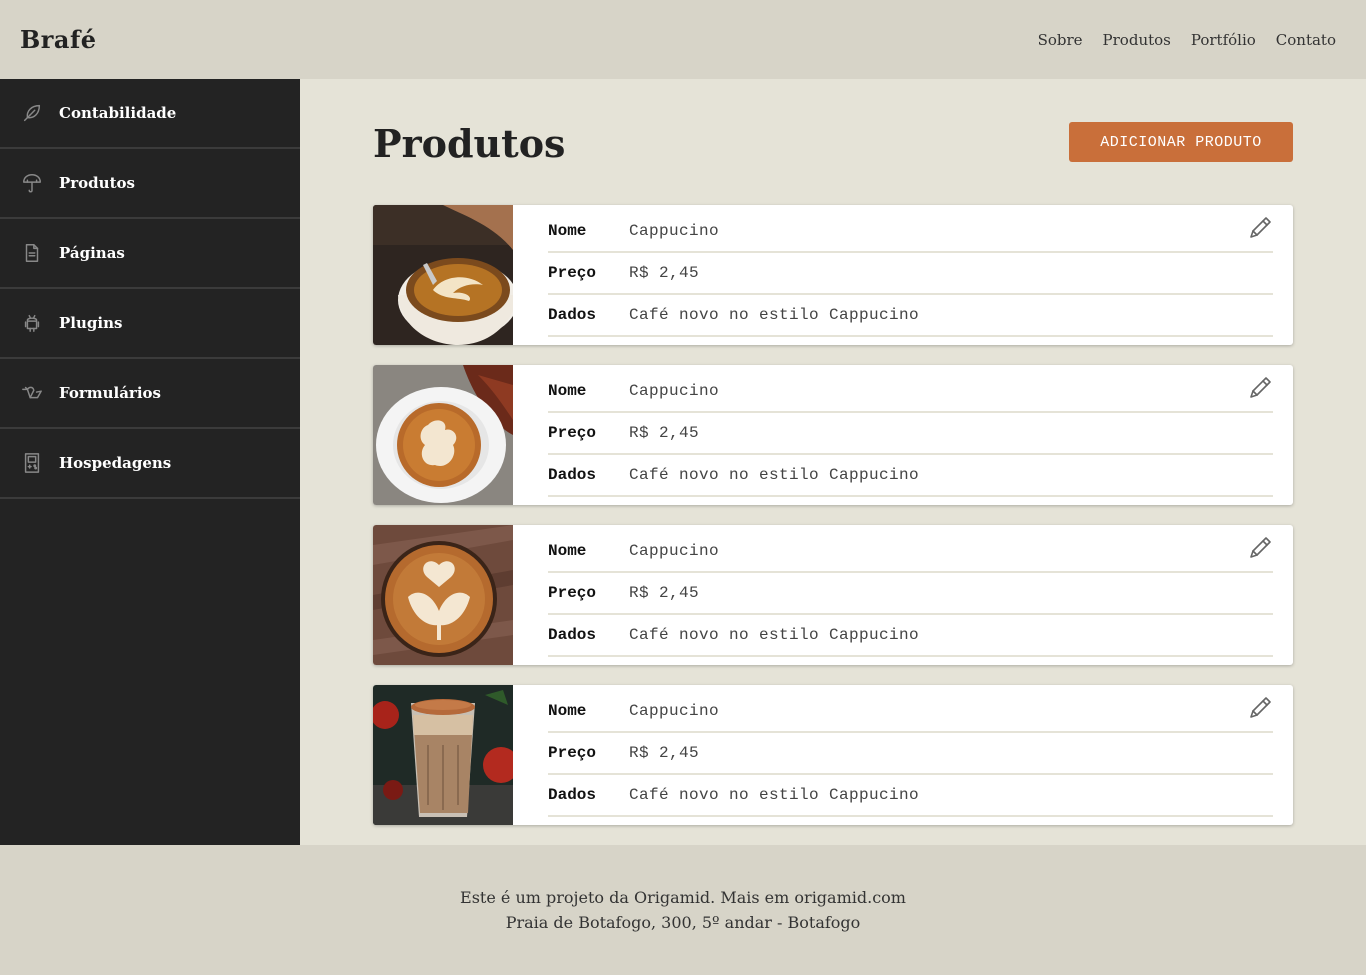  I want to click on logo: Brafé, so click(58, 39).